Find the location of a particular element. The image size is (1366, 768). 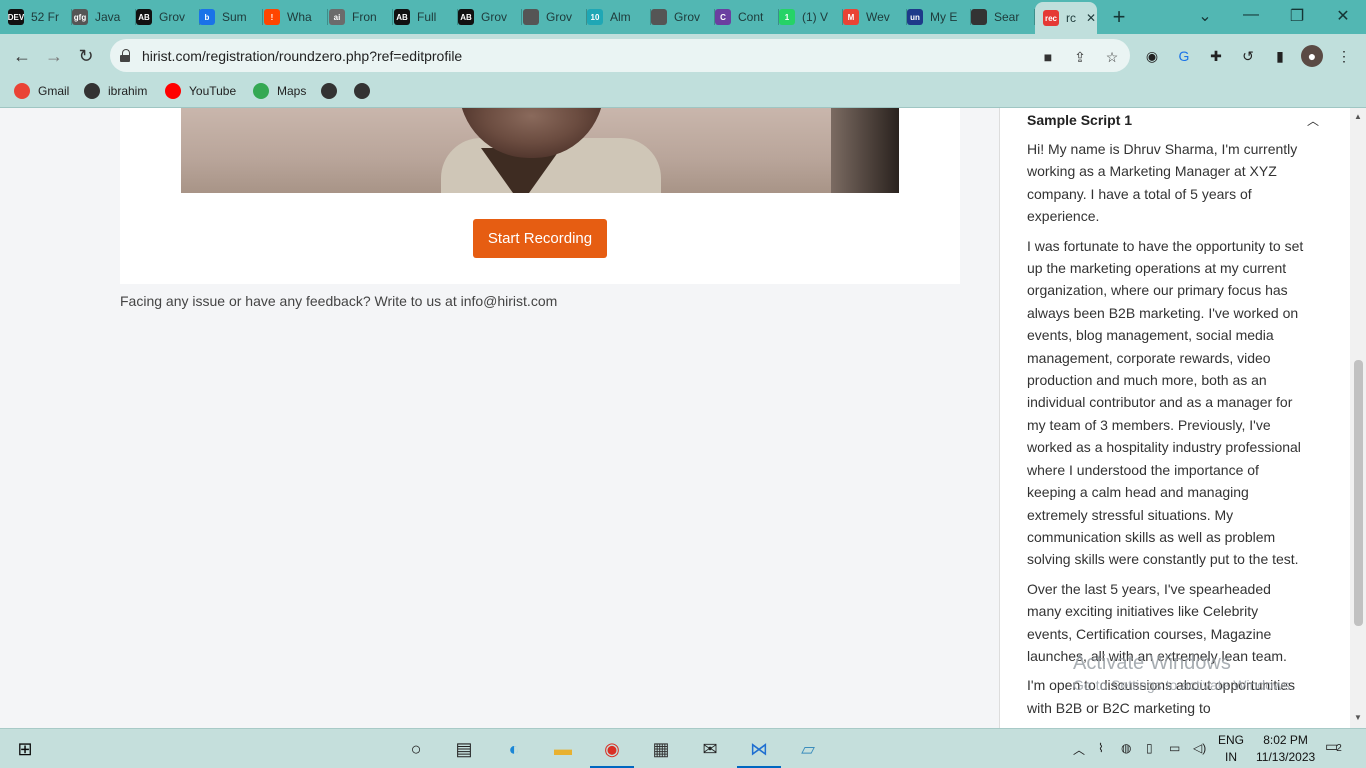

bookmark-item: YouTube is located at coordinates (200, 91).